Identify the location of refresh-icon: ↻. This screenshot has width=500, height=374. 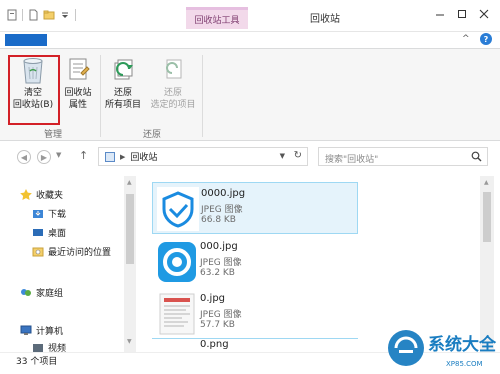
(298, 155).